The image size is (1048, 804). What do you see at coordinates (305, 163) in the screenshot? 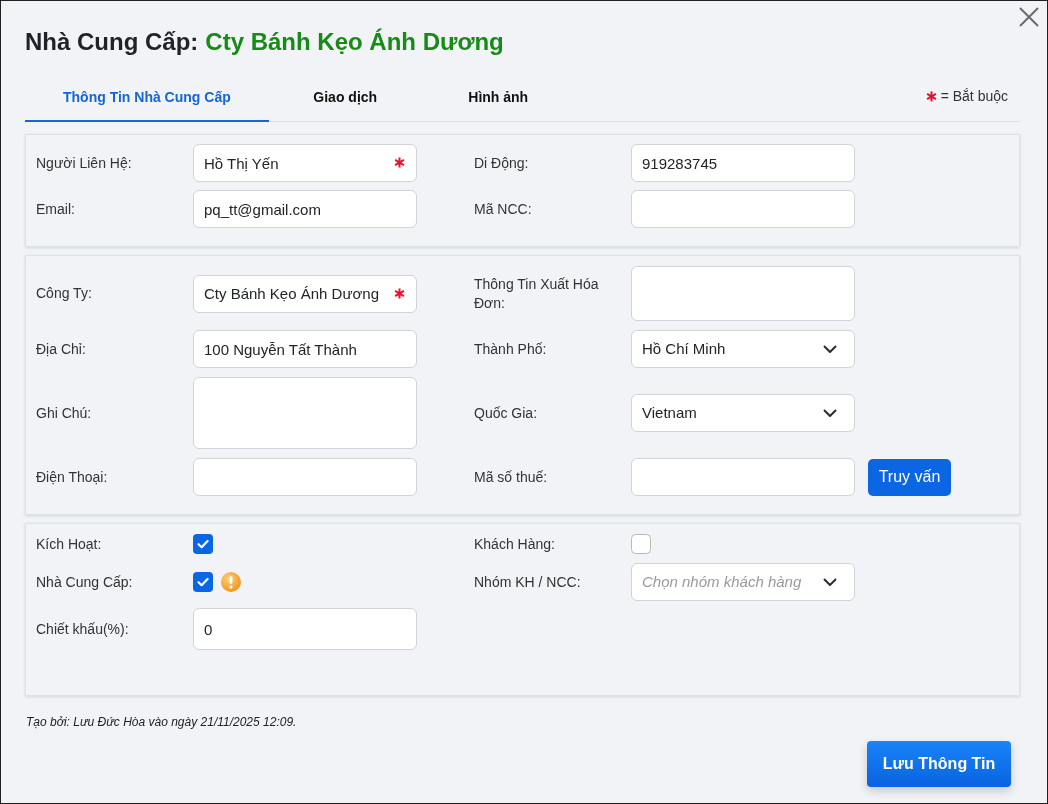
I see `input-field: Hồ Thị Yến` at bounding box center [305, 163].